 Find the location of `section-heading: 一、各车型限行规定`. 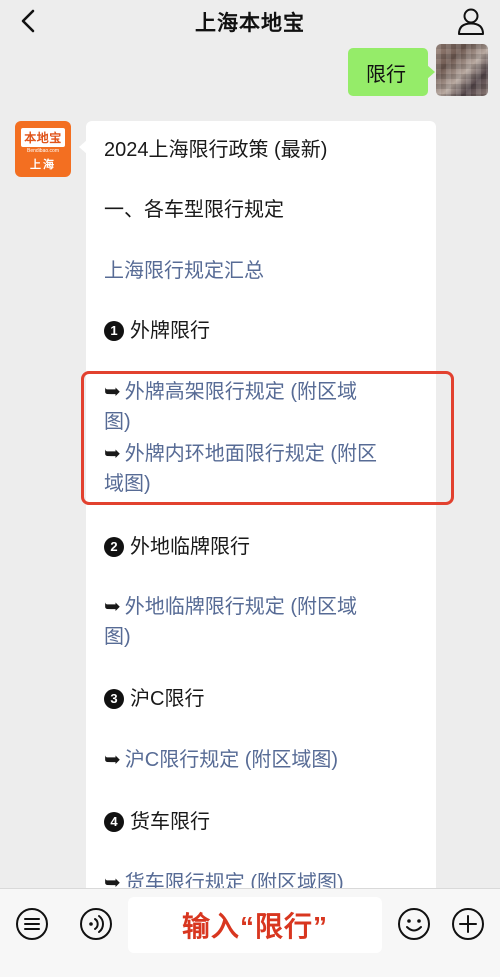

section-heading: 一、各车型限行规定 is located at coordinates (194, 210).